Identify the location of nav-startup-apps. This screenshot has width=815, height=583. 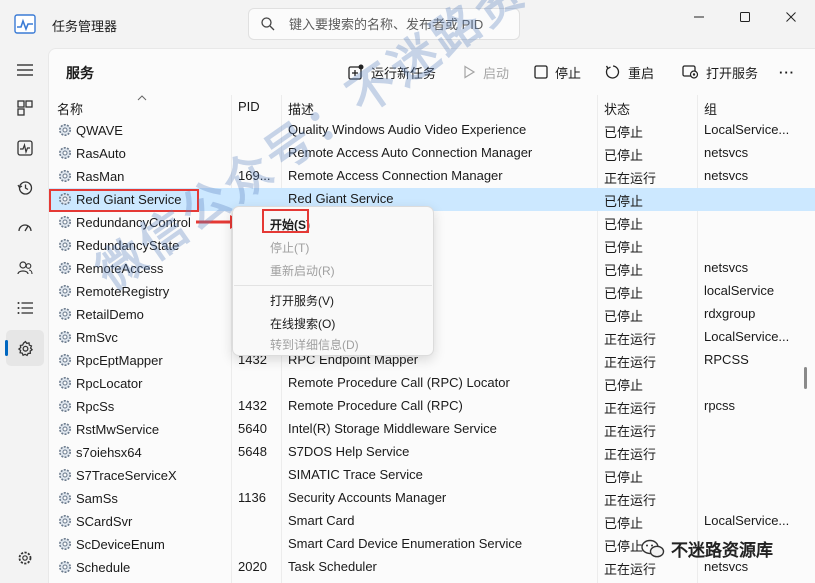
(25, 228).